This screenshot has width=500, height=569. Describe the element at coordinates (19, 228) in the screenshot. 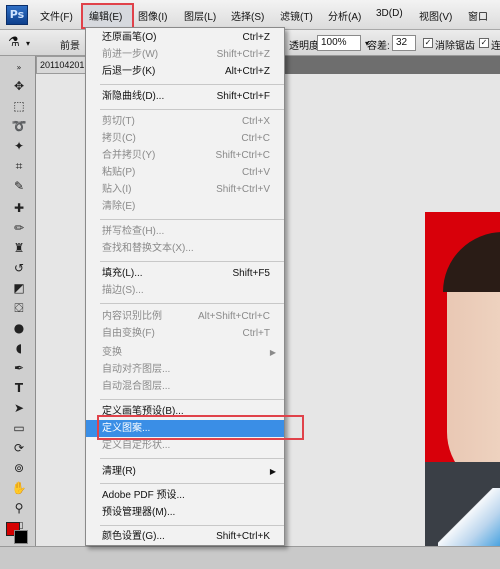

I see `brush-tool-icon: ✏` at that location.